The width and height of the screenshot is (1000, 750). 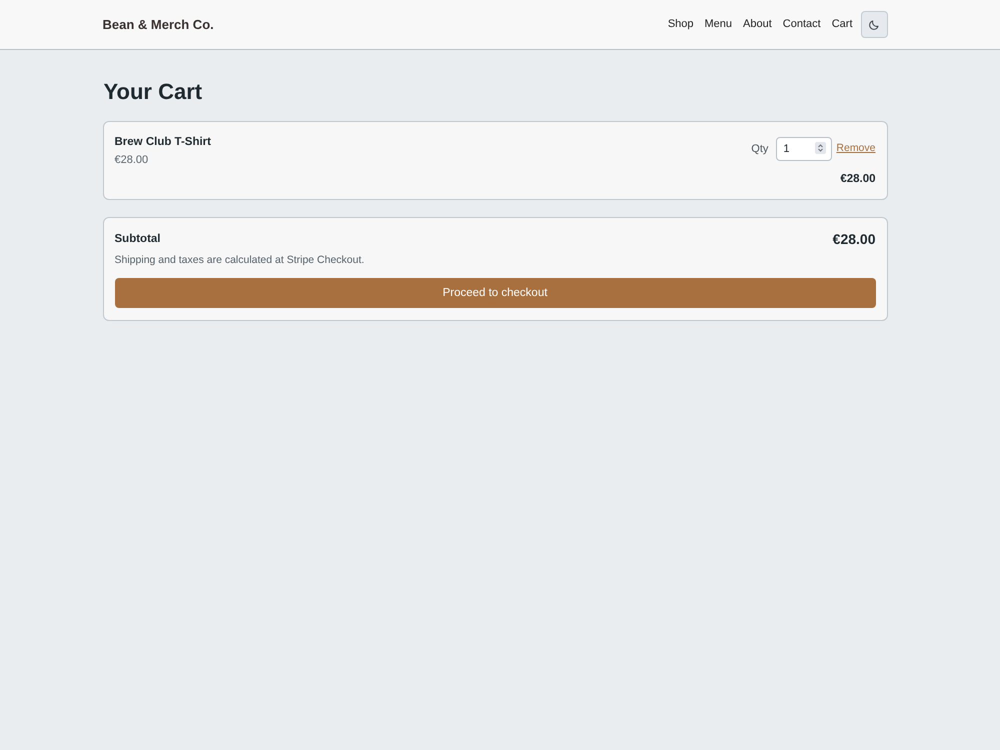 What do you see at coordinates (158, 24) in the screenshot?
I see `brand-link: Bean & Merch Co.` at bounding box center [158, 24].